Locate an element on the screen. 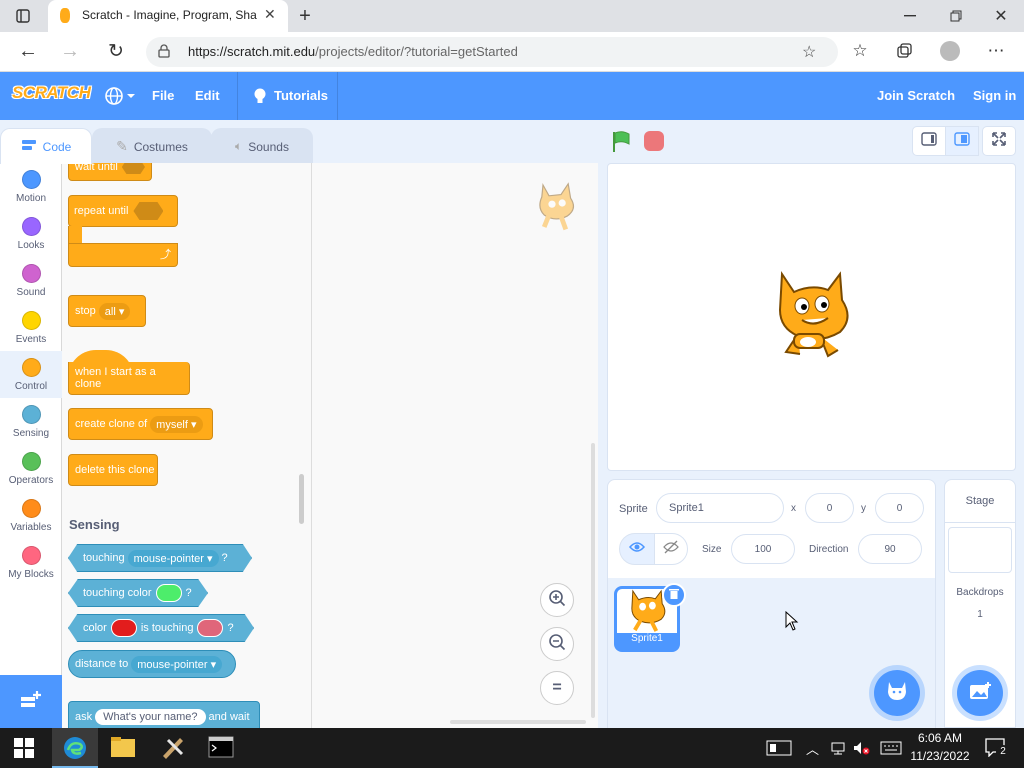 Image resolution: width=1024 pixels, height=768 pixels. volume-muted-icon is located at coordinates (861, 748).